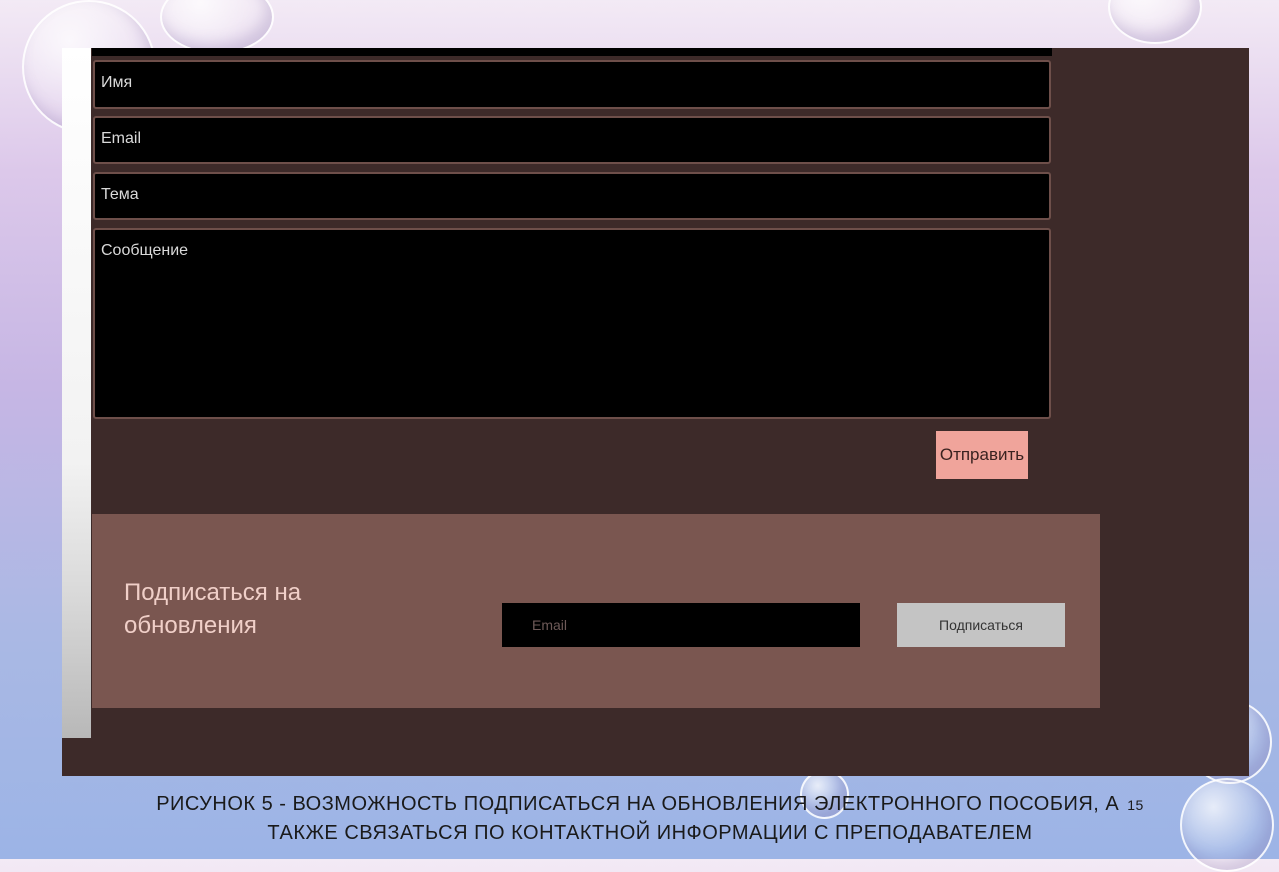 This screenshot has width=1279, height=872. I want to click on subscribe-email-placeholder: Email, so click(550, 625).